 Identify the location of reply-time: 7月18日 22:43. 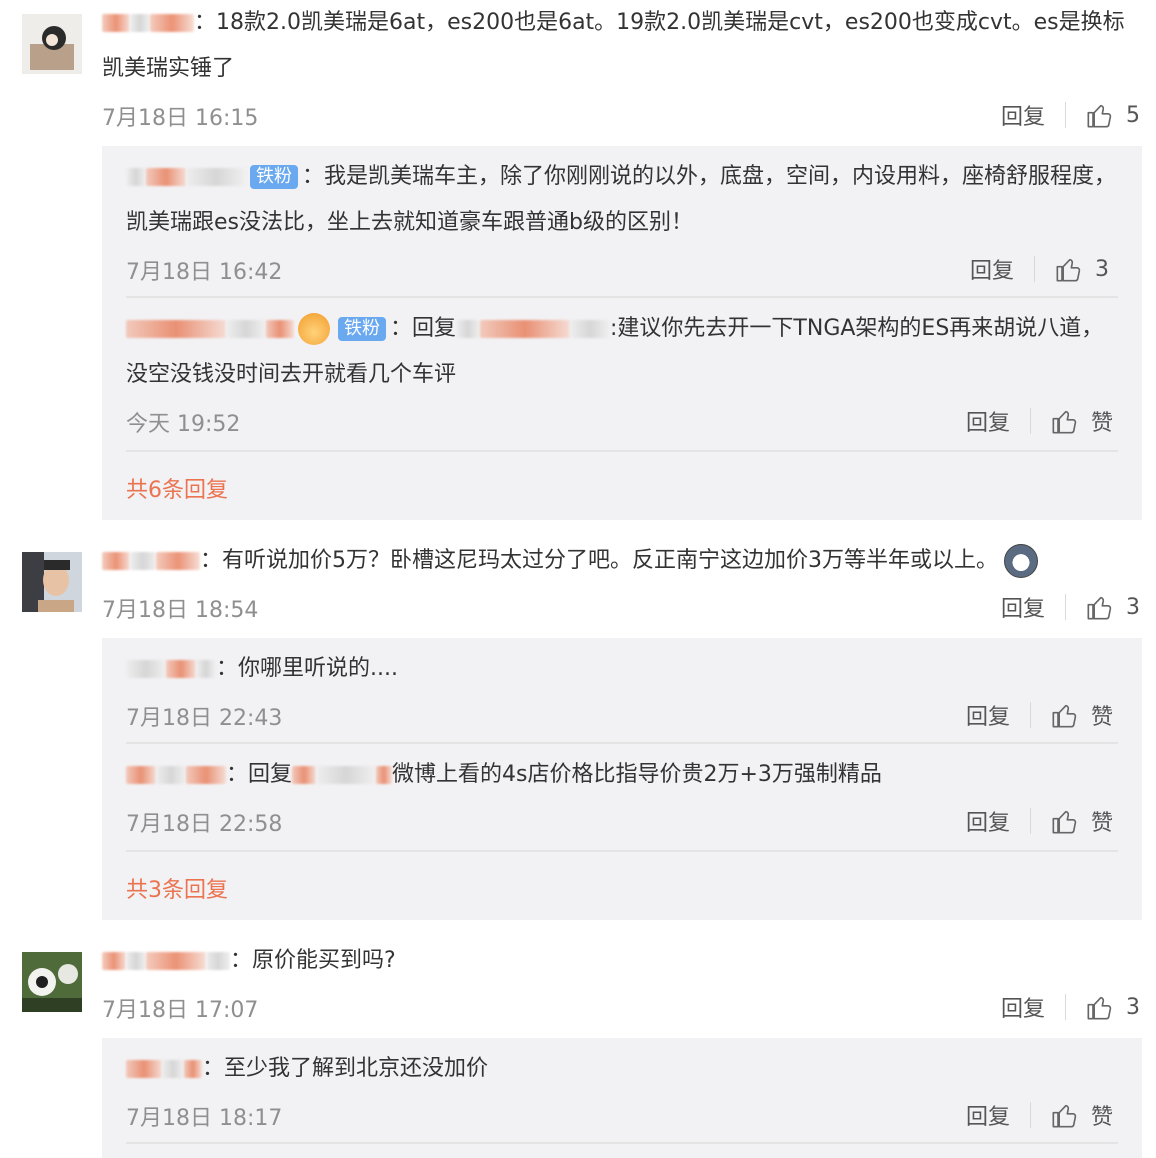
(204, 718).